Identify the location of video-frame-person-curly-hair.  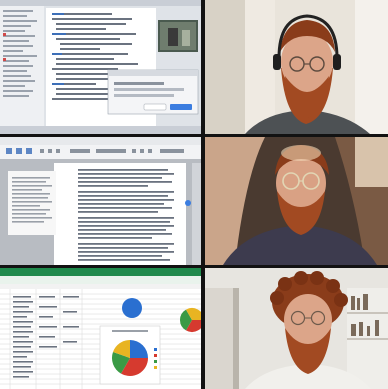
(296, 328).